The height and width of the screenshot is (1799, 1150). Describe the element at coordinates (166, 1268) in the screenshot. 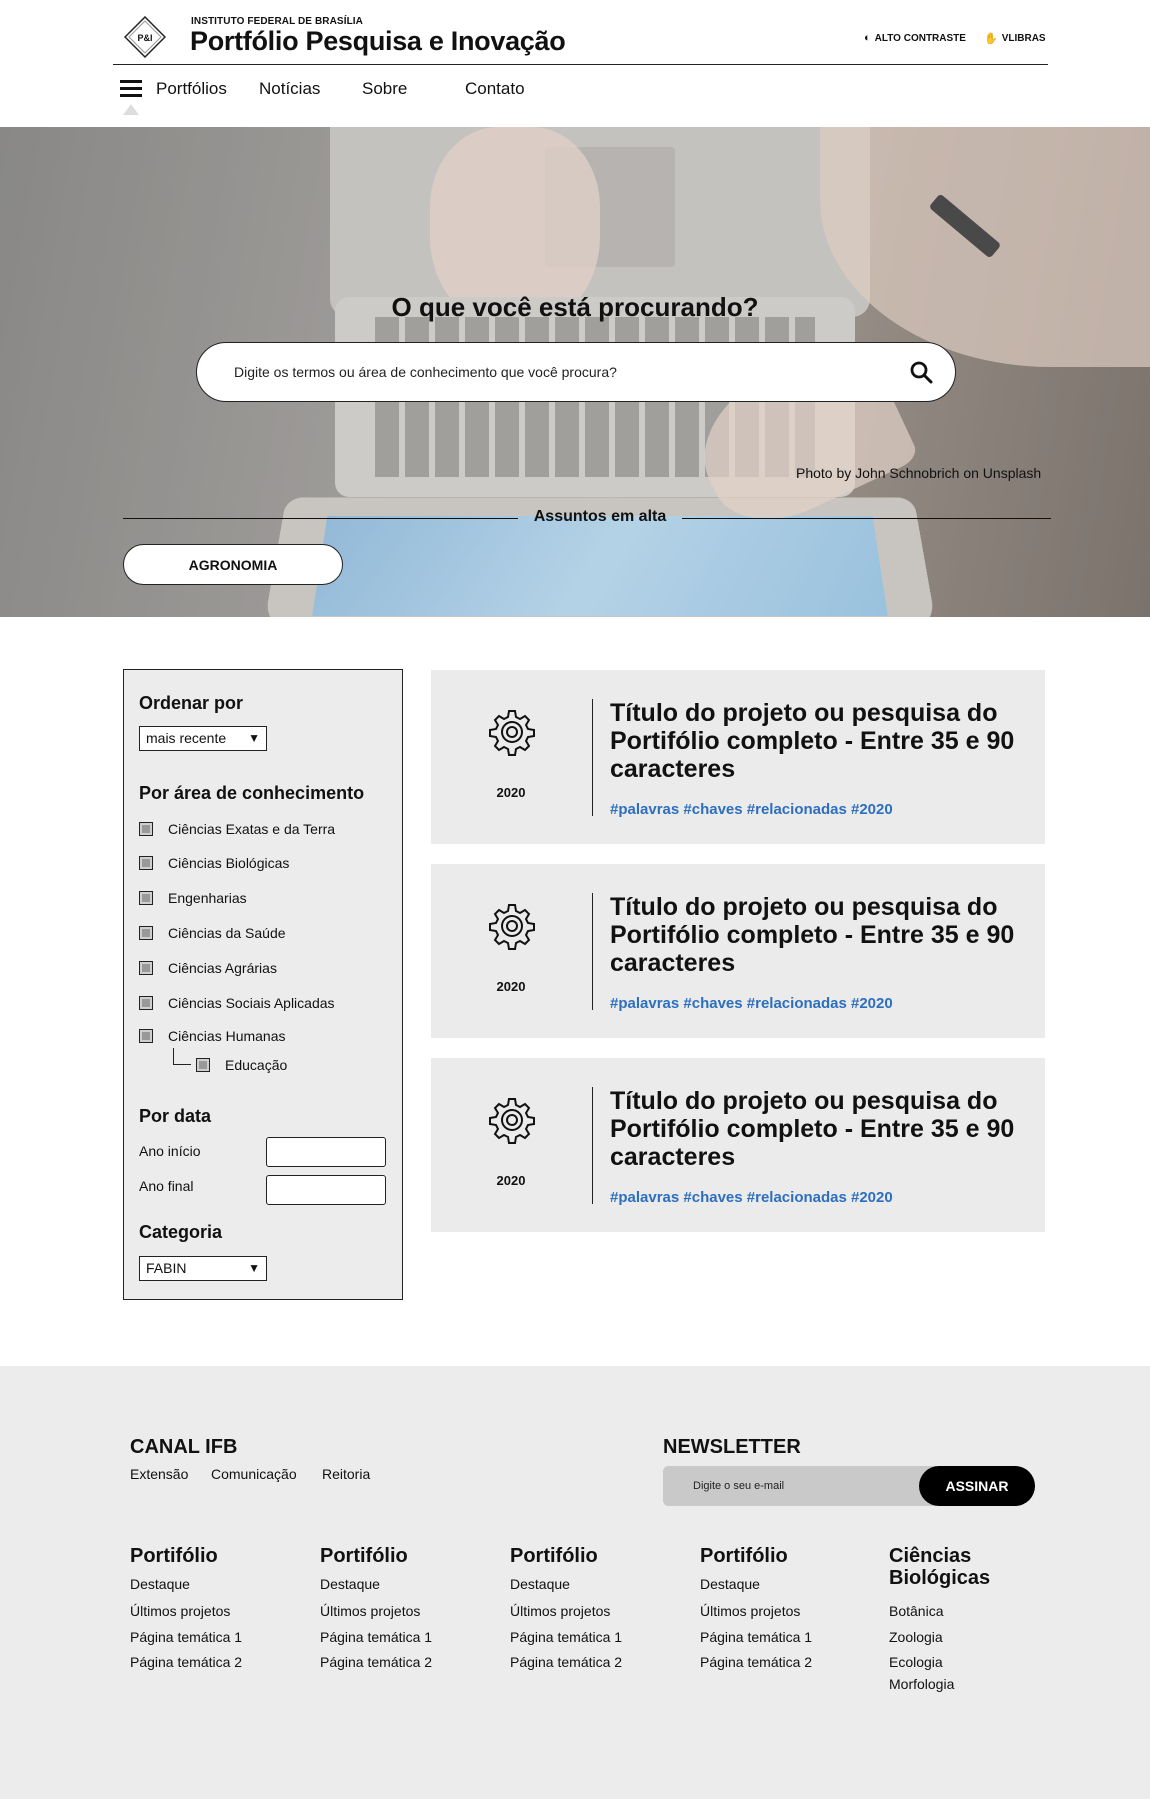

I see `category-value: FABIN` at that location.